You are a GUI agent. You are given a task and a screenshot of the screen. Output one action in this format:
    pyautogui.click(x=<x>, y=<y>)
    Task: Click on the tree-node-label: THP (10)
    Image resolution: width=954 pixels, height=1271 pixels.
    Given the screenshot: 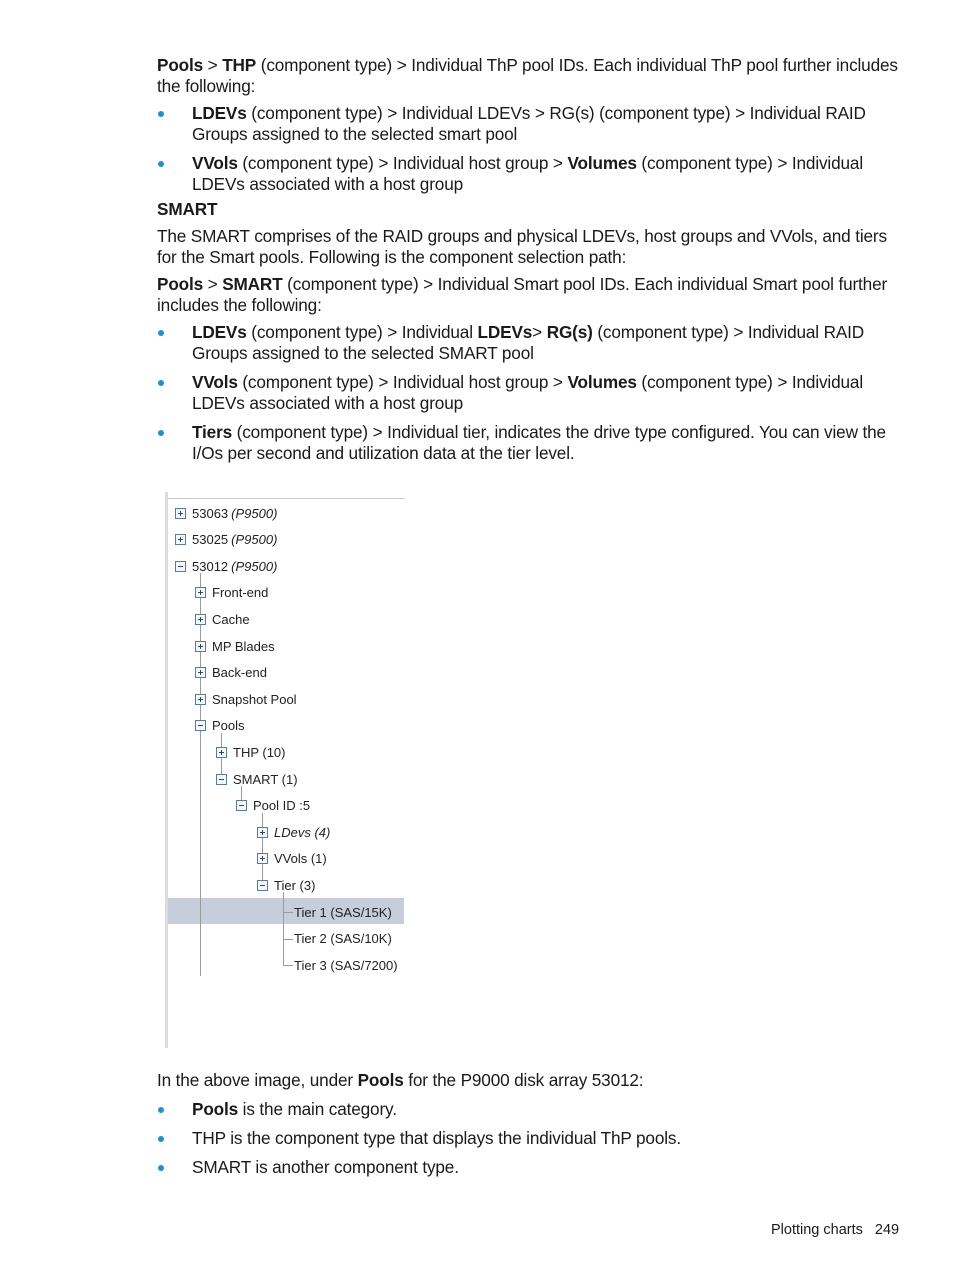 What is the action you would take?
    pyautogui.click(x=259, y=752)
    